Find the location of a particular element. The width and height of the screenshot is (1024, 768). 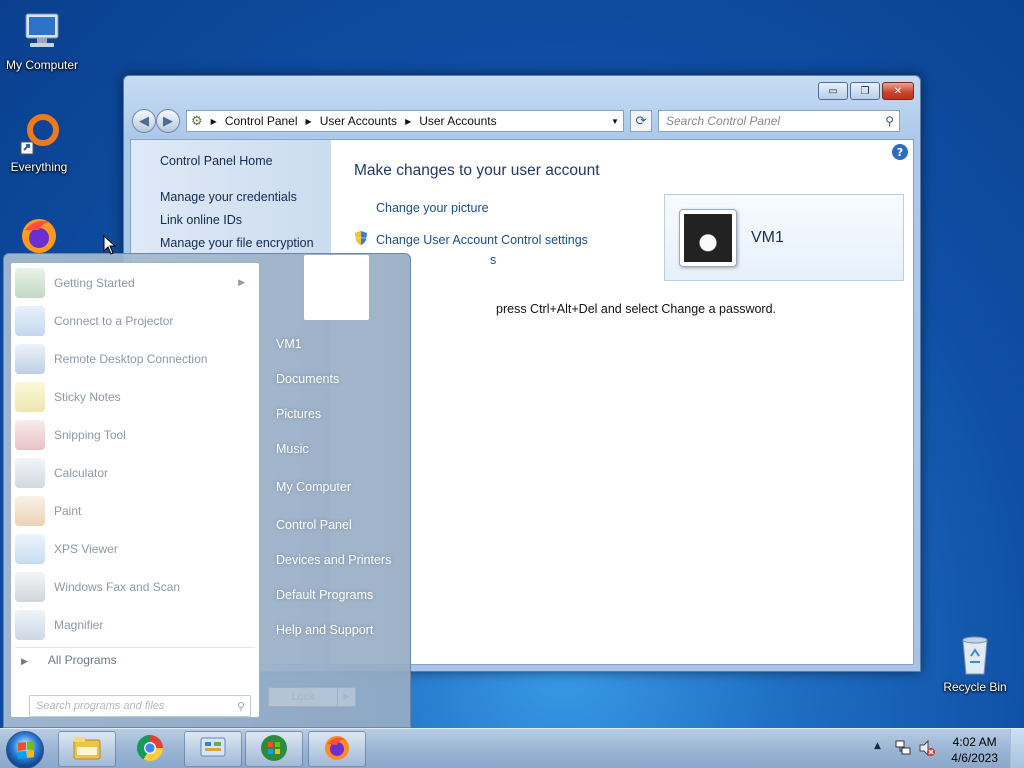

windows-logo-icon is located at coordinates (26, 750).